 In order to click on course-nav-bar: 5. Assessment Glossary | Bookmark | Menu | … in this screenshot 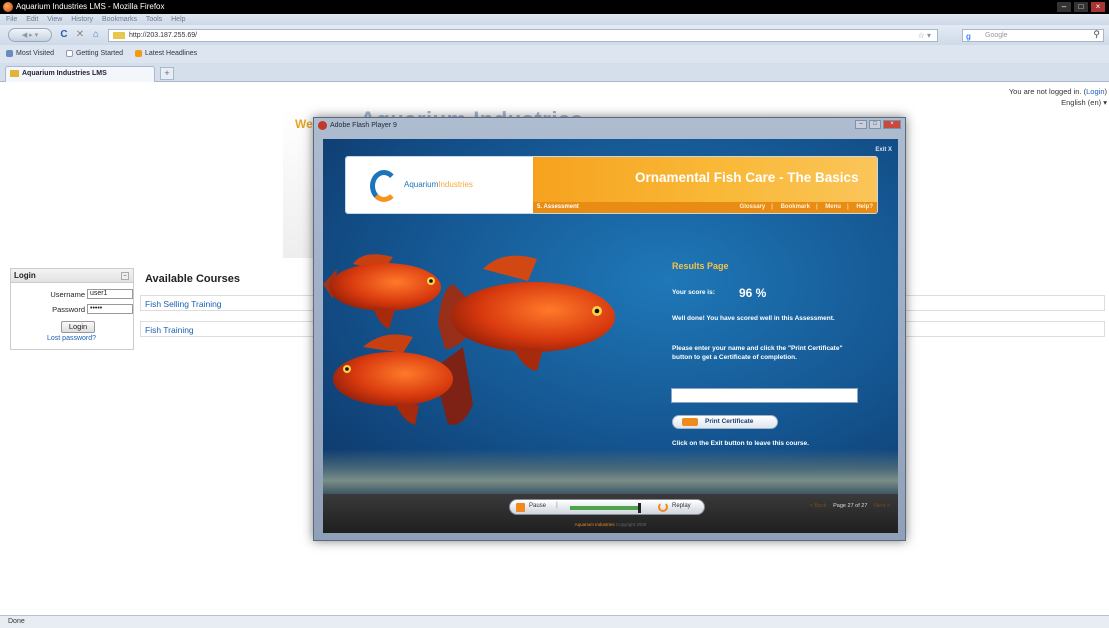, I will do `click(705, 207)`.